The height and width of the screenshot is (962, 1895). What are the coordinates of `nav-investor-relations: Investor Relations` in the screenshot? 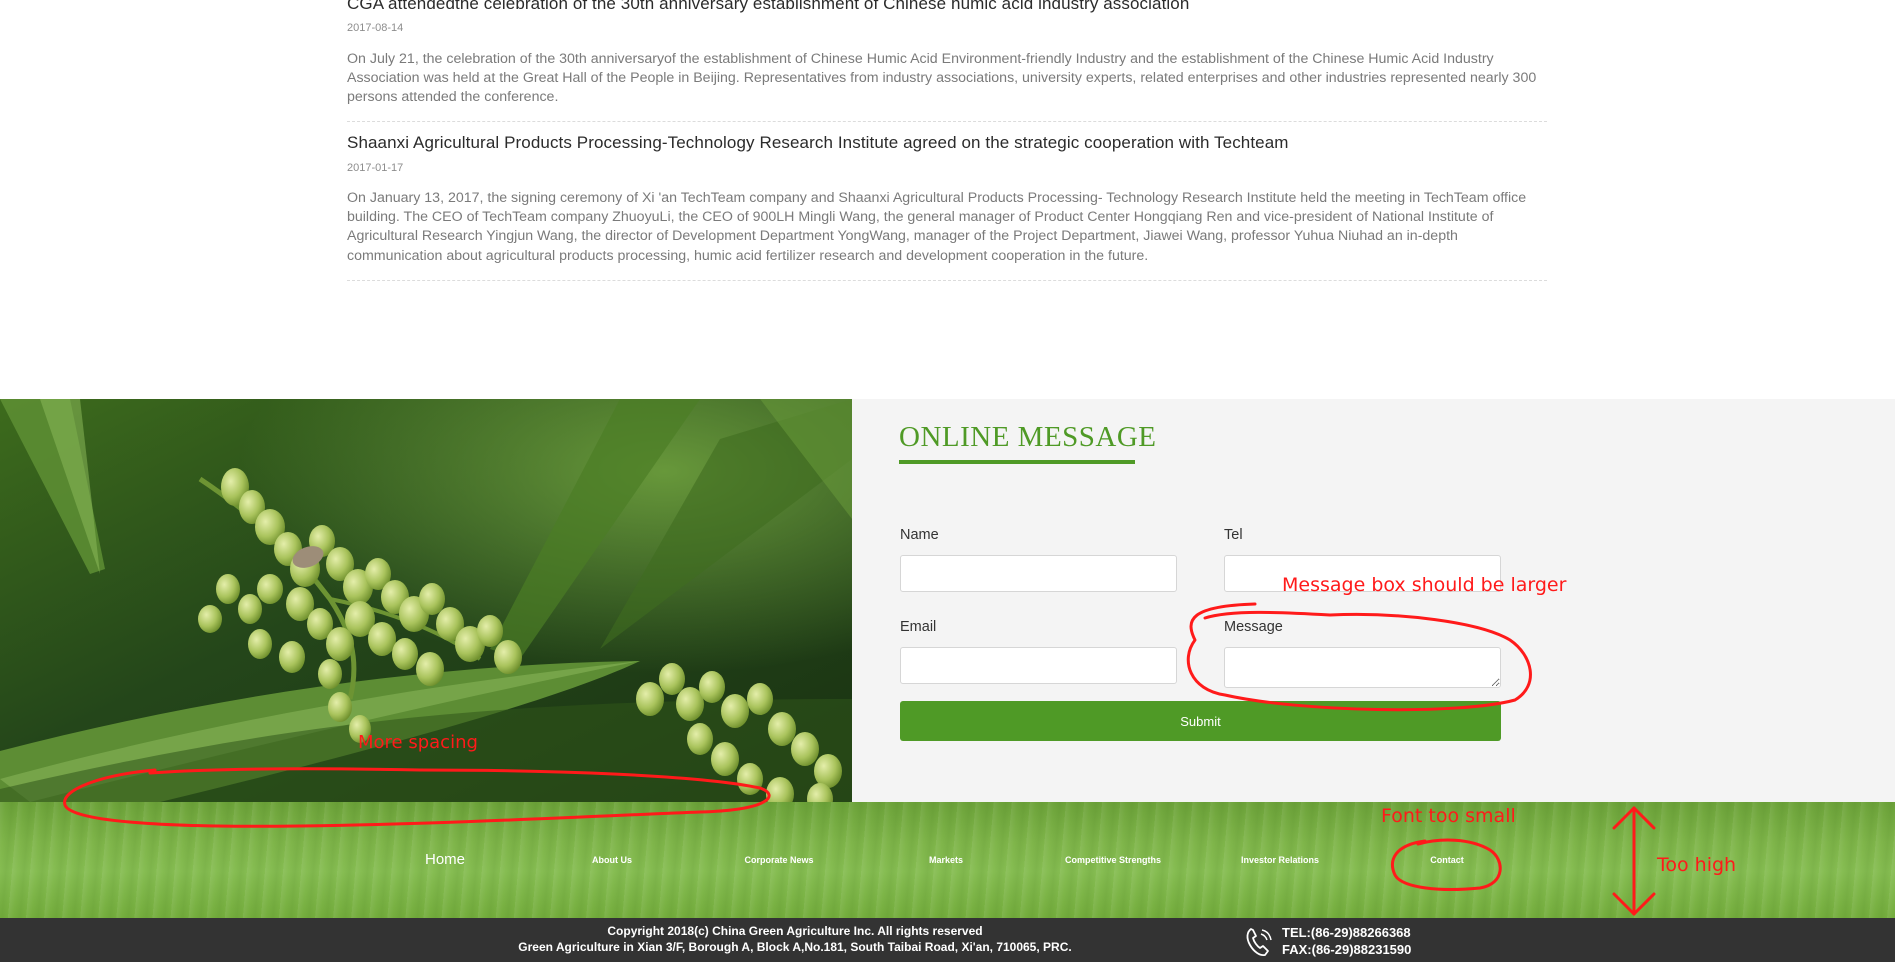 It's located at (1280, 860).